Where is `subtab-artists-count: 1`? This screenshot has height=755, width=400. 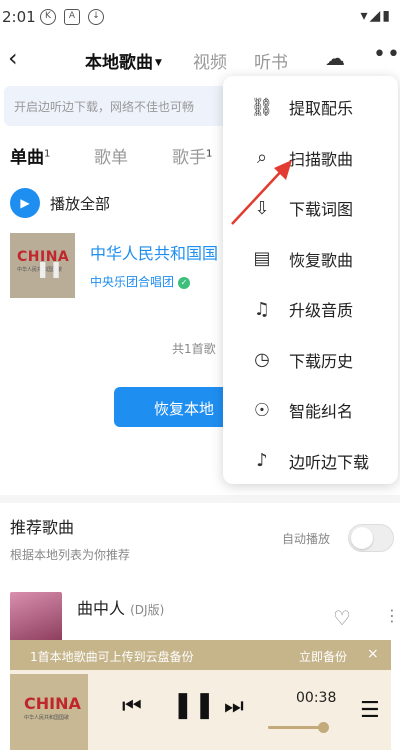
subtab-artists-count: 1 is located at coordinates (209, 154).